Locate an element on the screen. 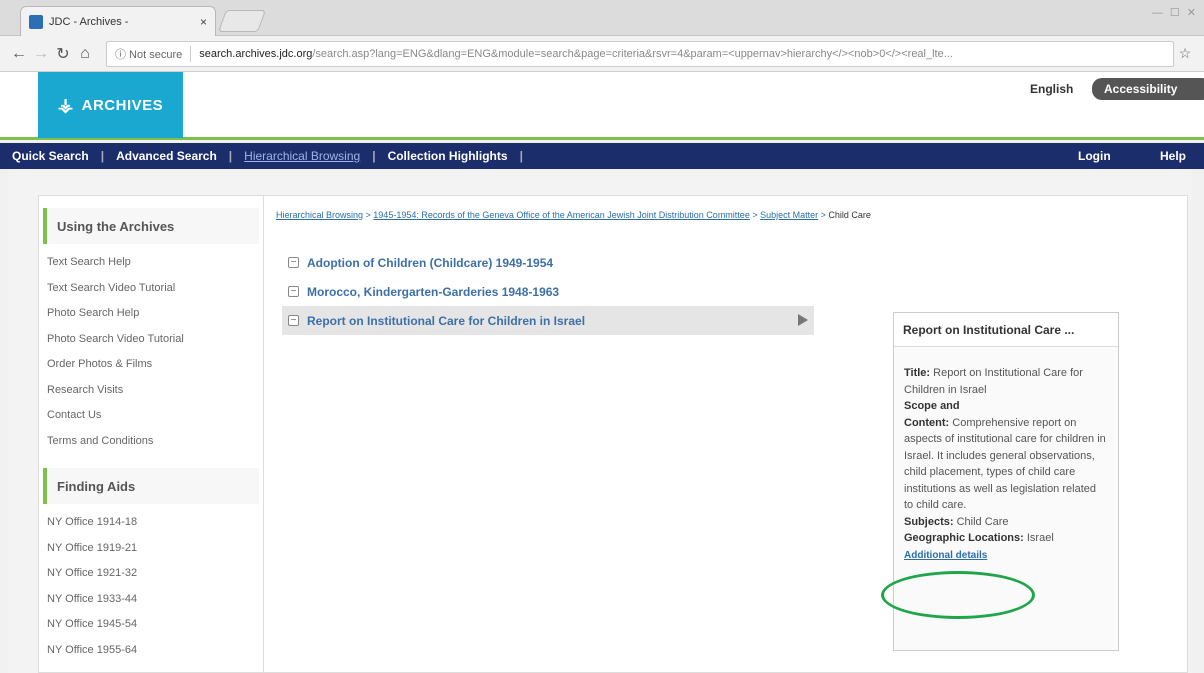  breadcrumb-subject-matter: Subject Matter is located at coordinates (789, 215).